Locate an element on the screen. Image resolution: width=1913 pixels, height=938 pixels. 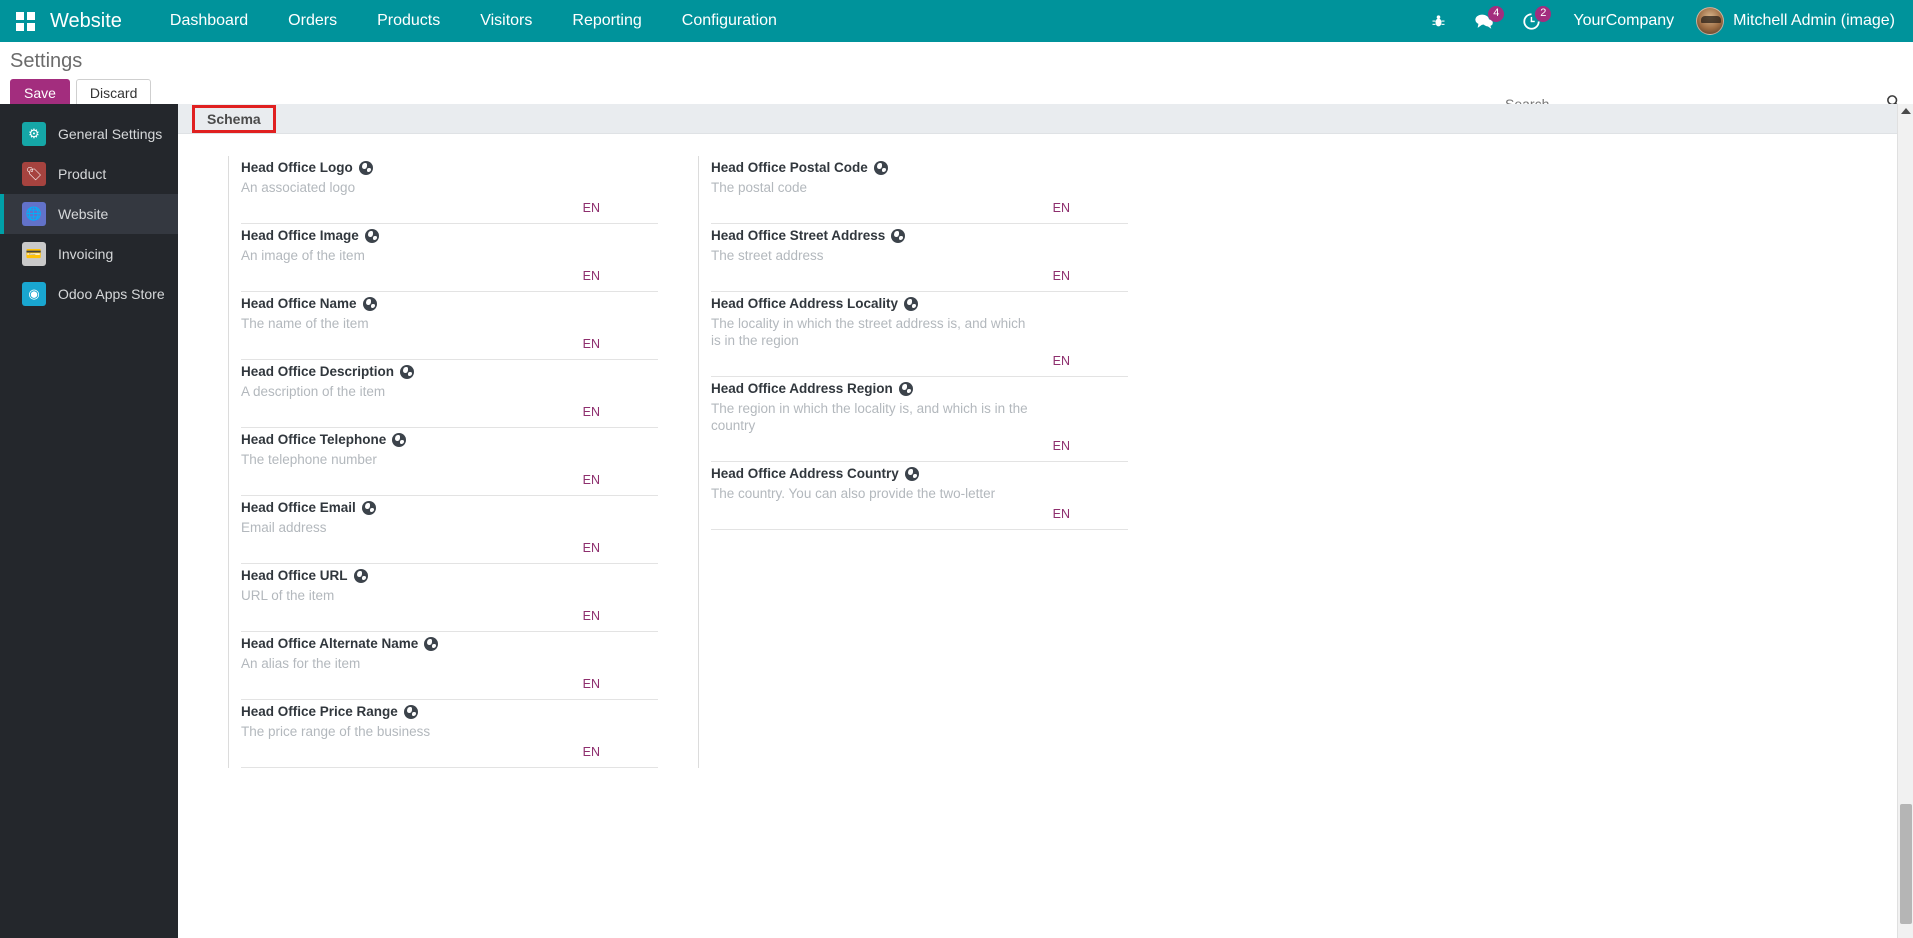
schema-field: Head Office Postal Code The postal code EN is located at coordinates (919, 190).